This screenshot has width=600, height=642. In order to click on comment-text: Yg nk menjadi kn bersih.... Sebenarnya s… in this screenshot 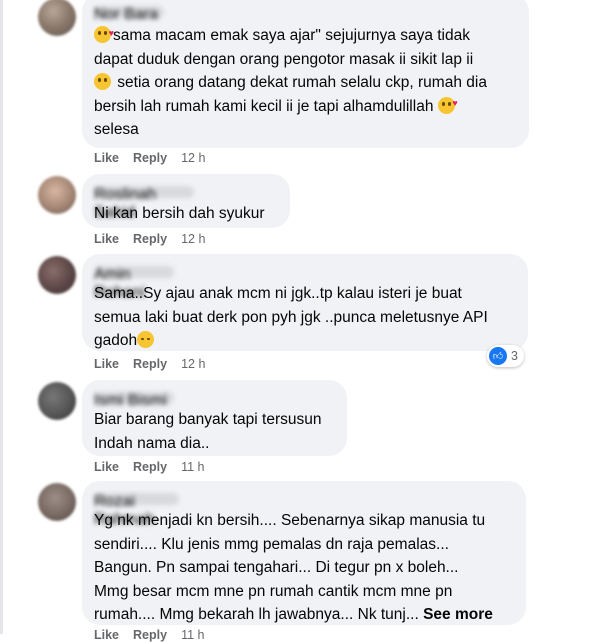, I will do `click(304, 568)`.